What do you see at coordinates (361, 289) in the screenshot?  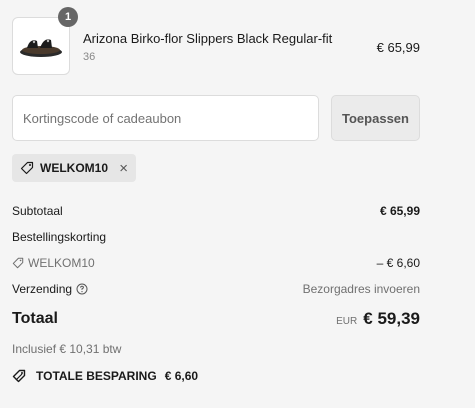 I see `shipping-value: Bezorgadres invoeren` at bounding box center [361, 289].